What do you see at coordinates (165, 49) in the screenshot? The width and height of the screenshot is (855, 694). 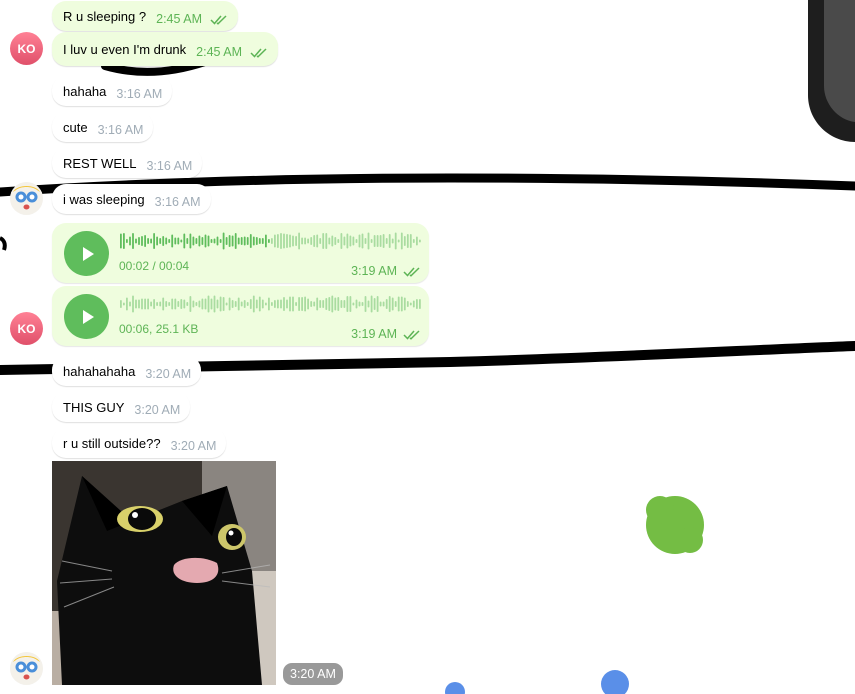 I see `message-bubble-outgoing: I luv u even I'm drunk 2:45 AM` at bounding box center [165, 49].